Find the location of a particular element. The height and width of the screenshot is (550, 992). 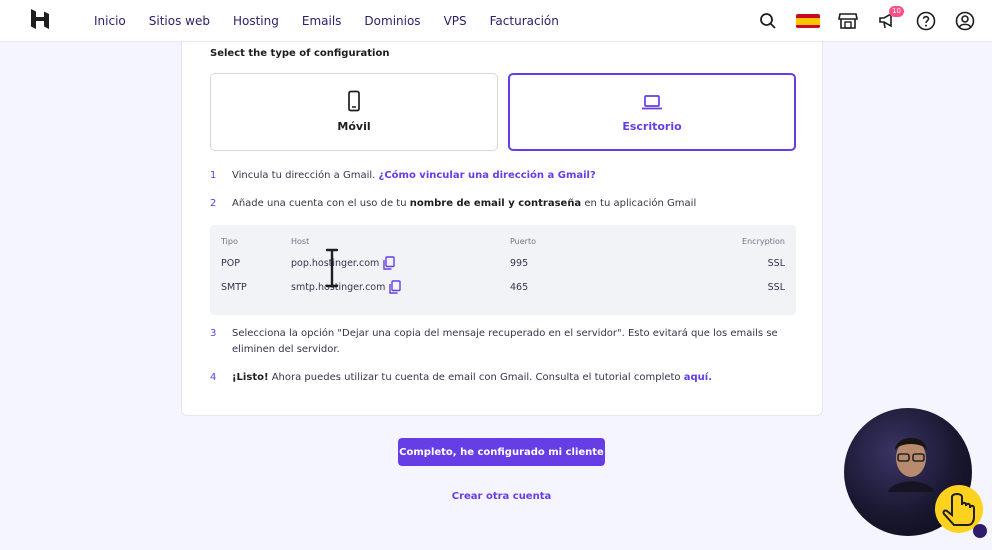

step-2-text-post: en tu aplicación Gmail is located at coordinates (639, 203).